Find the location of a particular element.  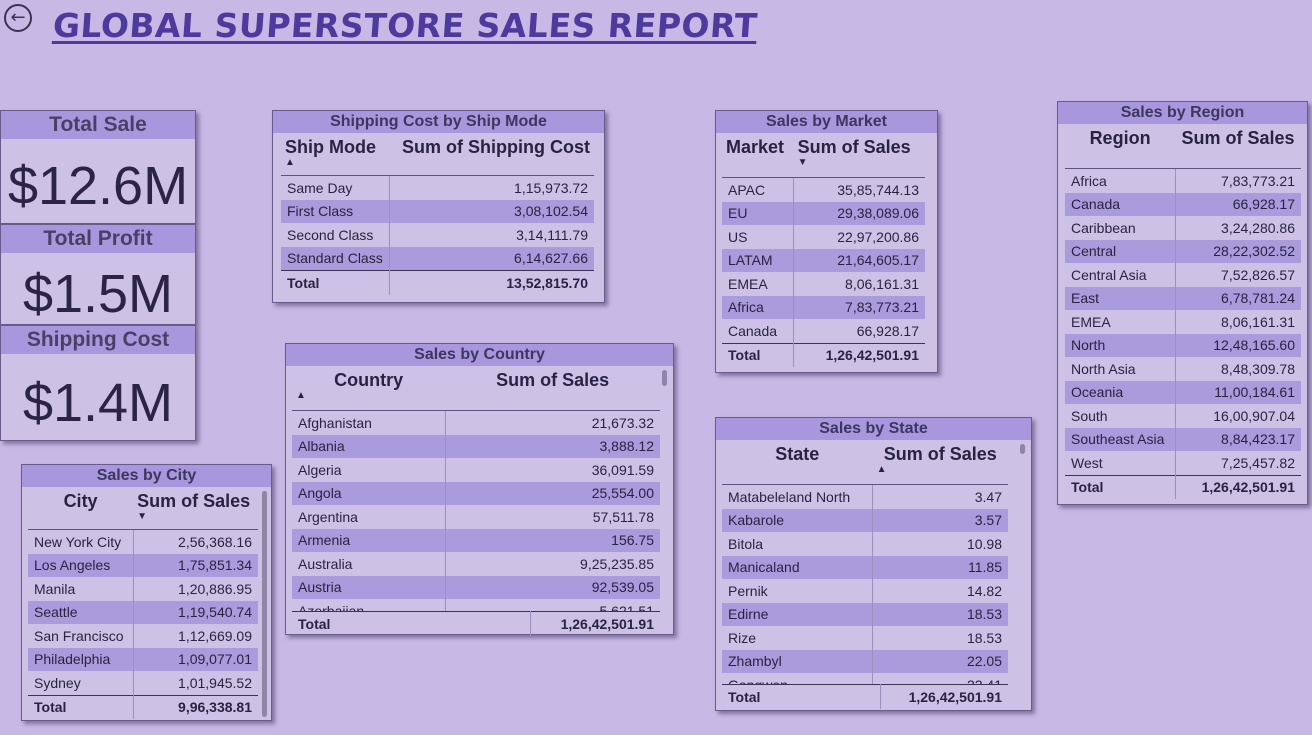

table-row: North Asia 8,48,309.78 is located at coordinates (1183, 369).